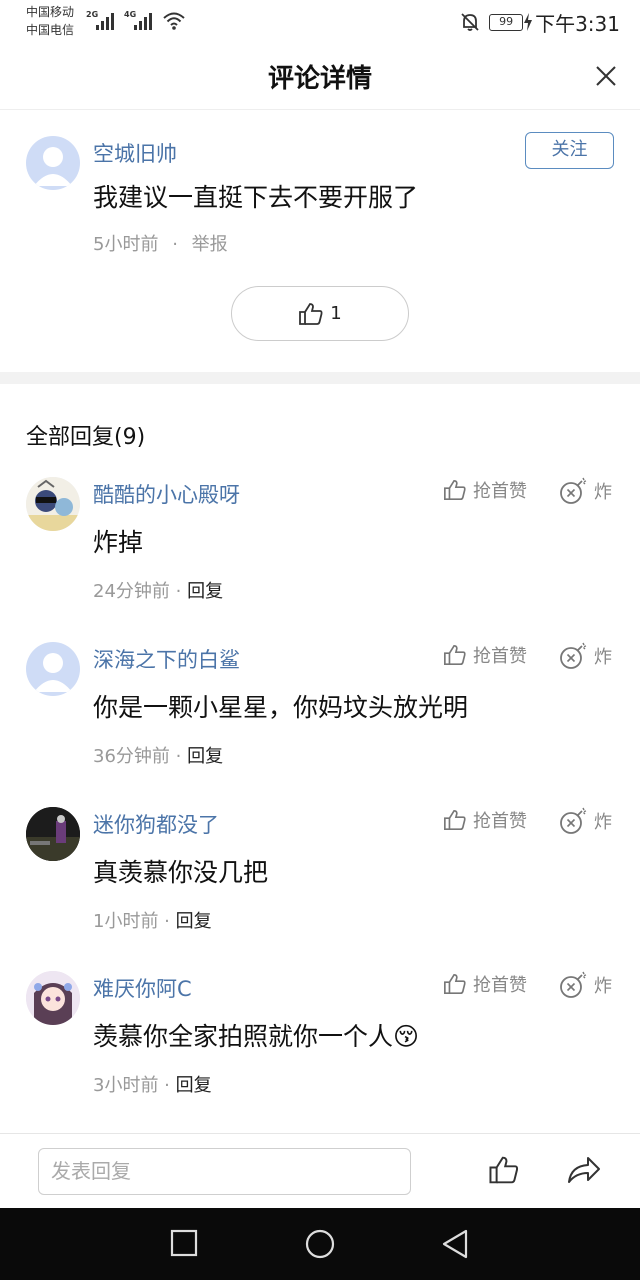 The image size is (640, 1280). What do you see at coordinates (606, 76) in the screenshot?
I see `close-icon` at bounding box center [606, 76].